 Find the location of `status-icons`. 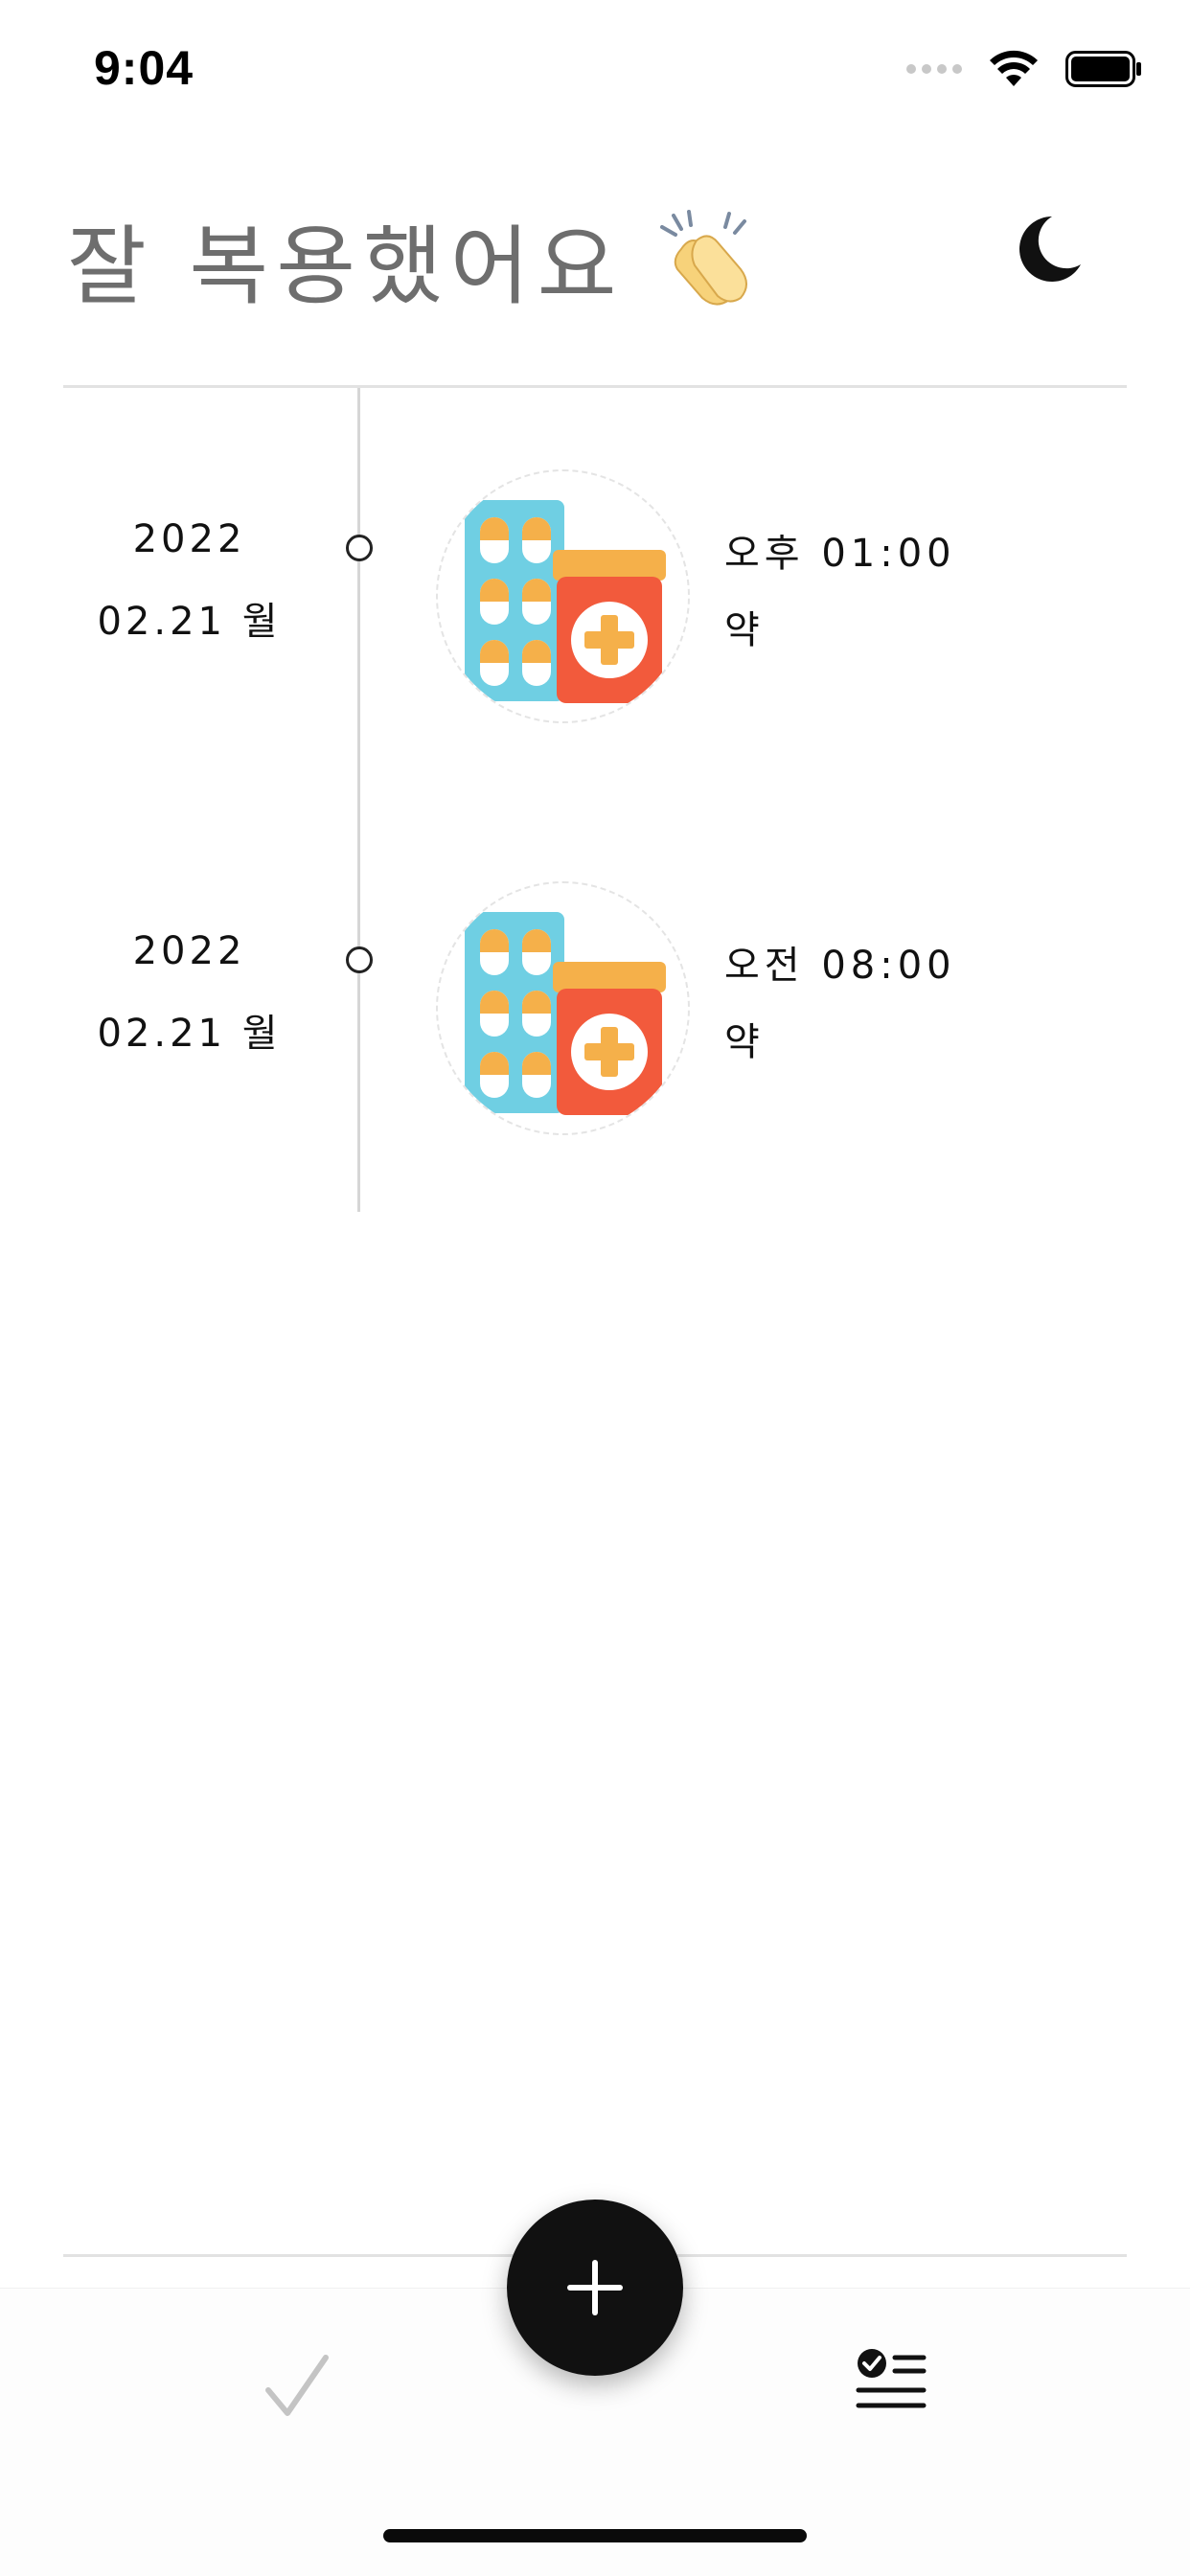

status-icons is located at coordinates (1024, 69).